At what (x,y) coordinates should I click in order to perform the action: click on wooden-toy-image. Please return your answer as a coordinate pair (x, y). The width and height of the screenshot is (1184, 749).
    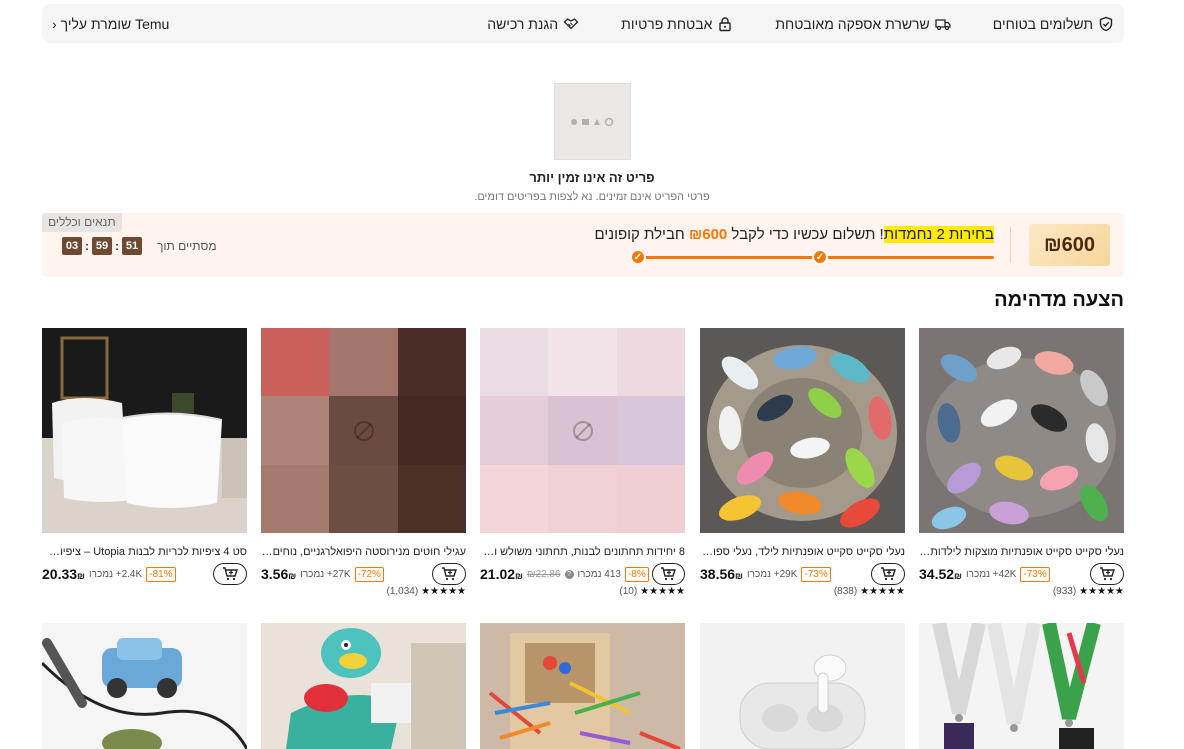
    Looking at the image, I should click on (582, 686).